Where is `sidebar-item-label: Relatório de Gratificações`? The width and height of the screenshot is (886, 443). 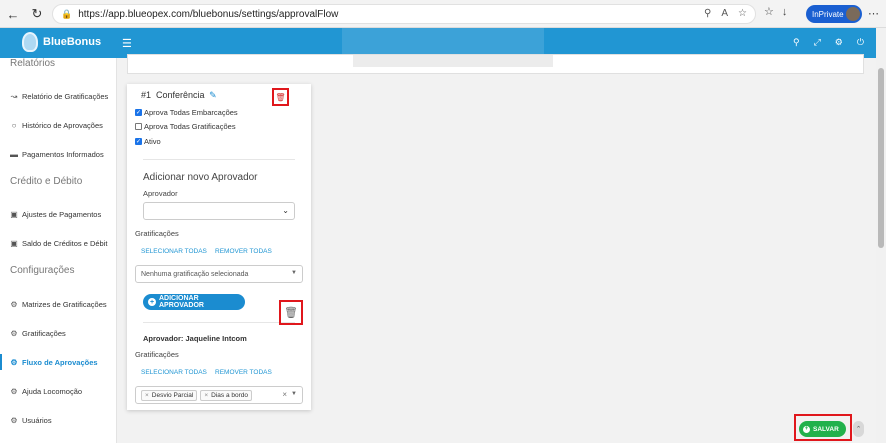
sidebar-item-label: Relatório de Gratificações is located at coordinates (65, 96).